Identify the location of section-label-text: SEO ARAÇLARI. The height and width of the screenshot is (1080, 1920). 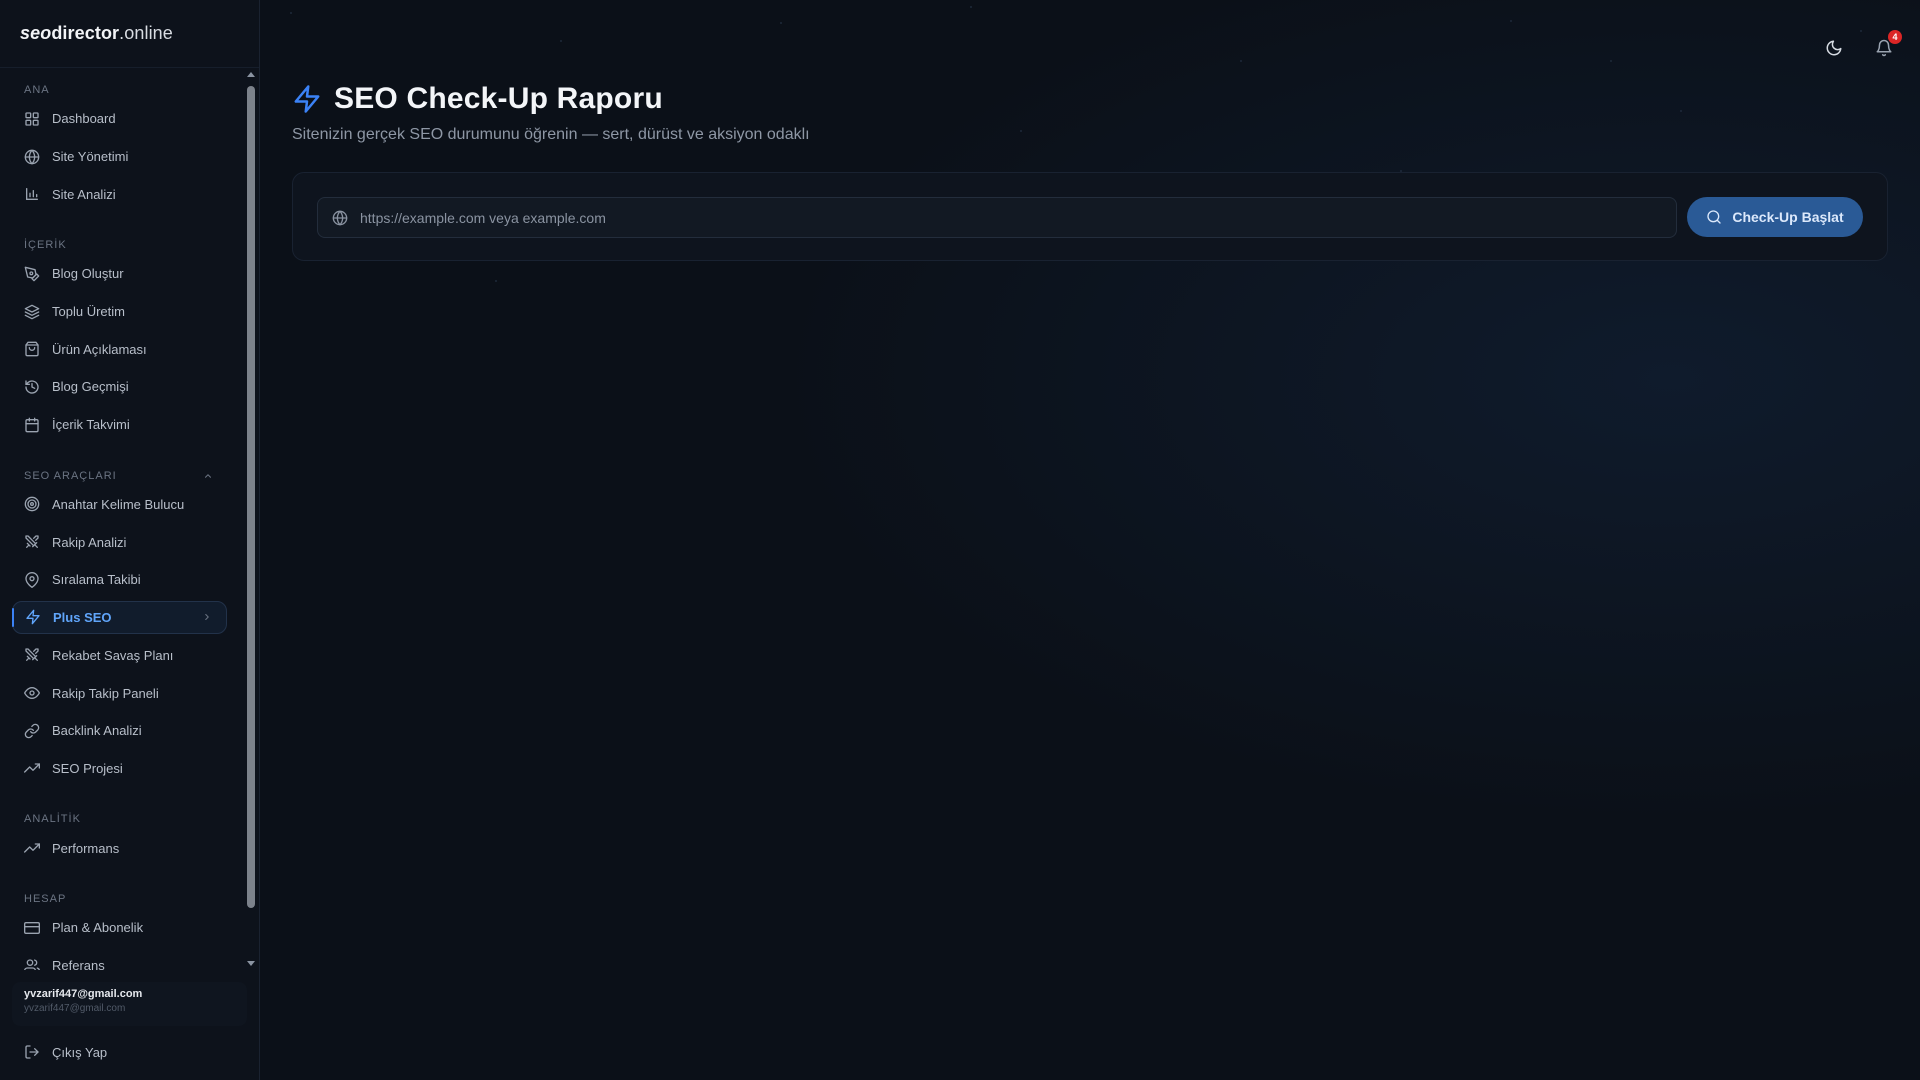
(70, 475).